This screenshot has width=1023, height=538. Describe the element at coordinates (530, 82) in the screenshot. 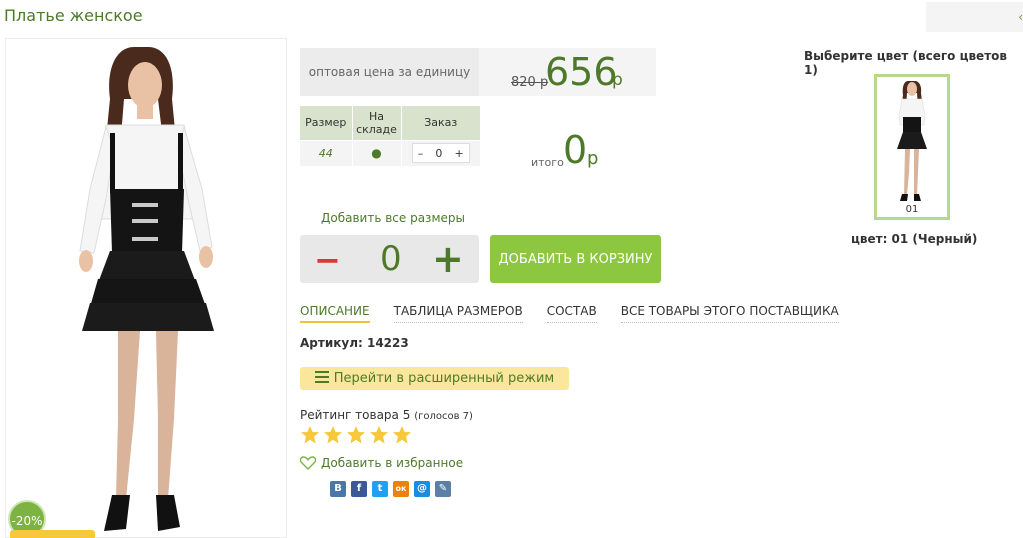

I see `old-price: 820 р` at that location.